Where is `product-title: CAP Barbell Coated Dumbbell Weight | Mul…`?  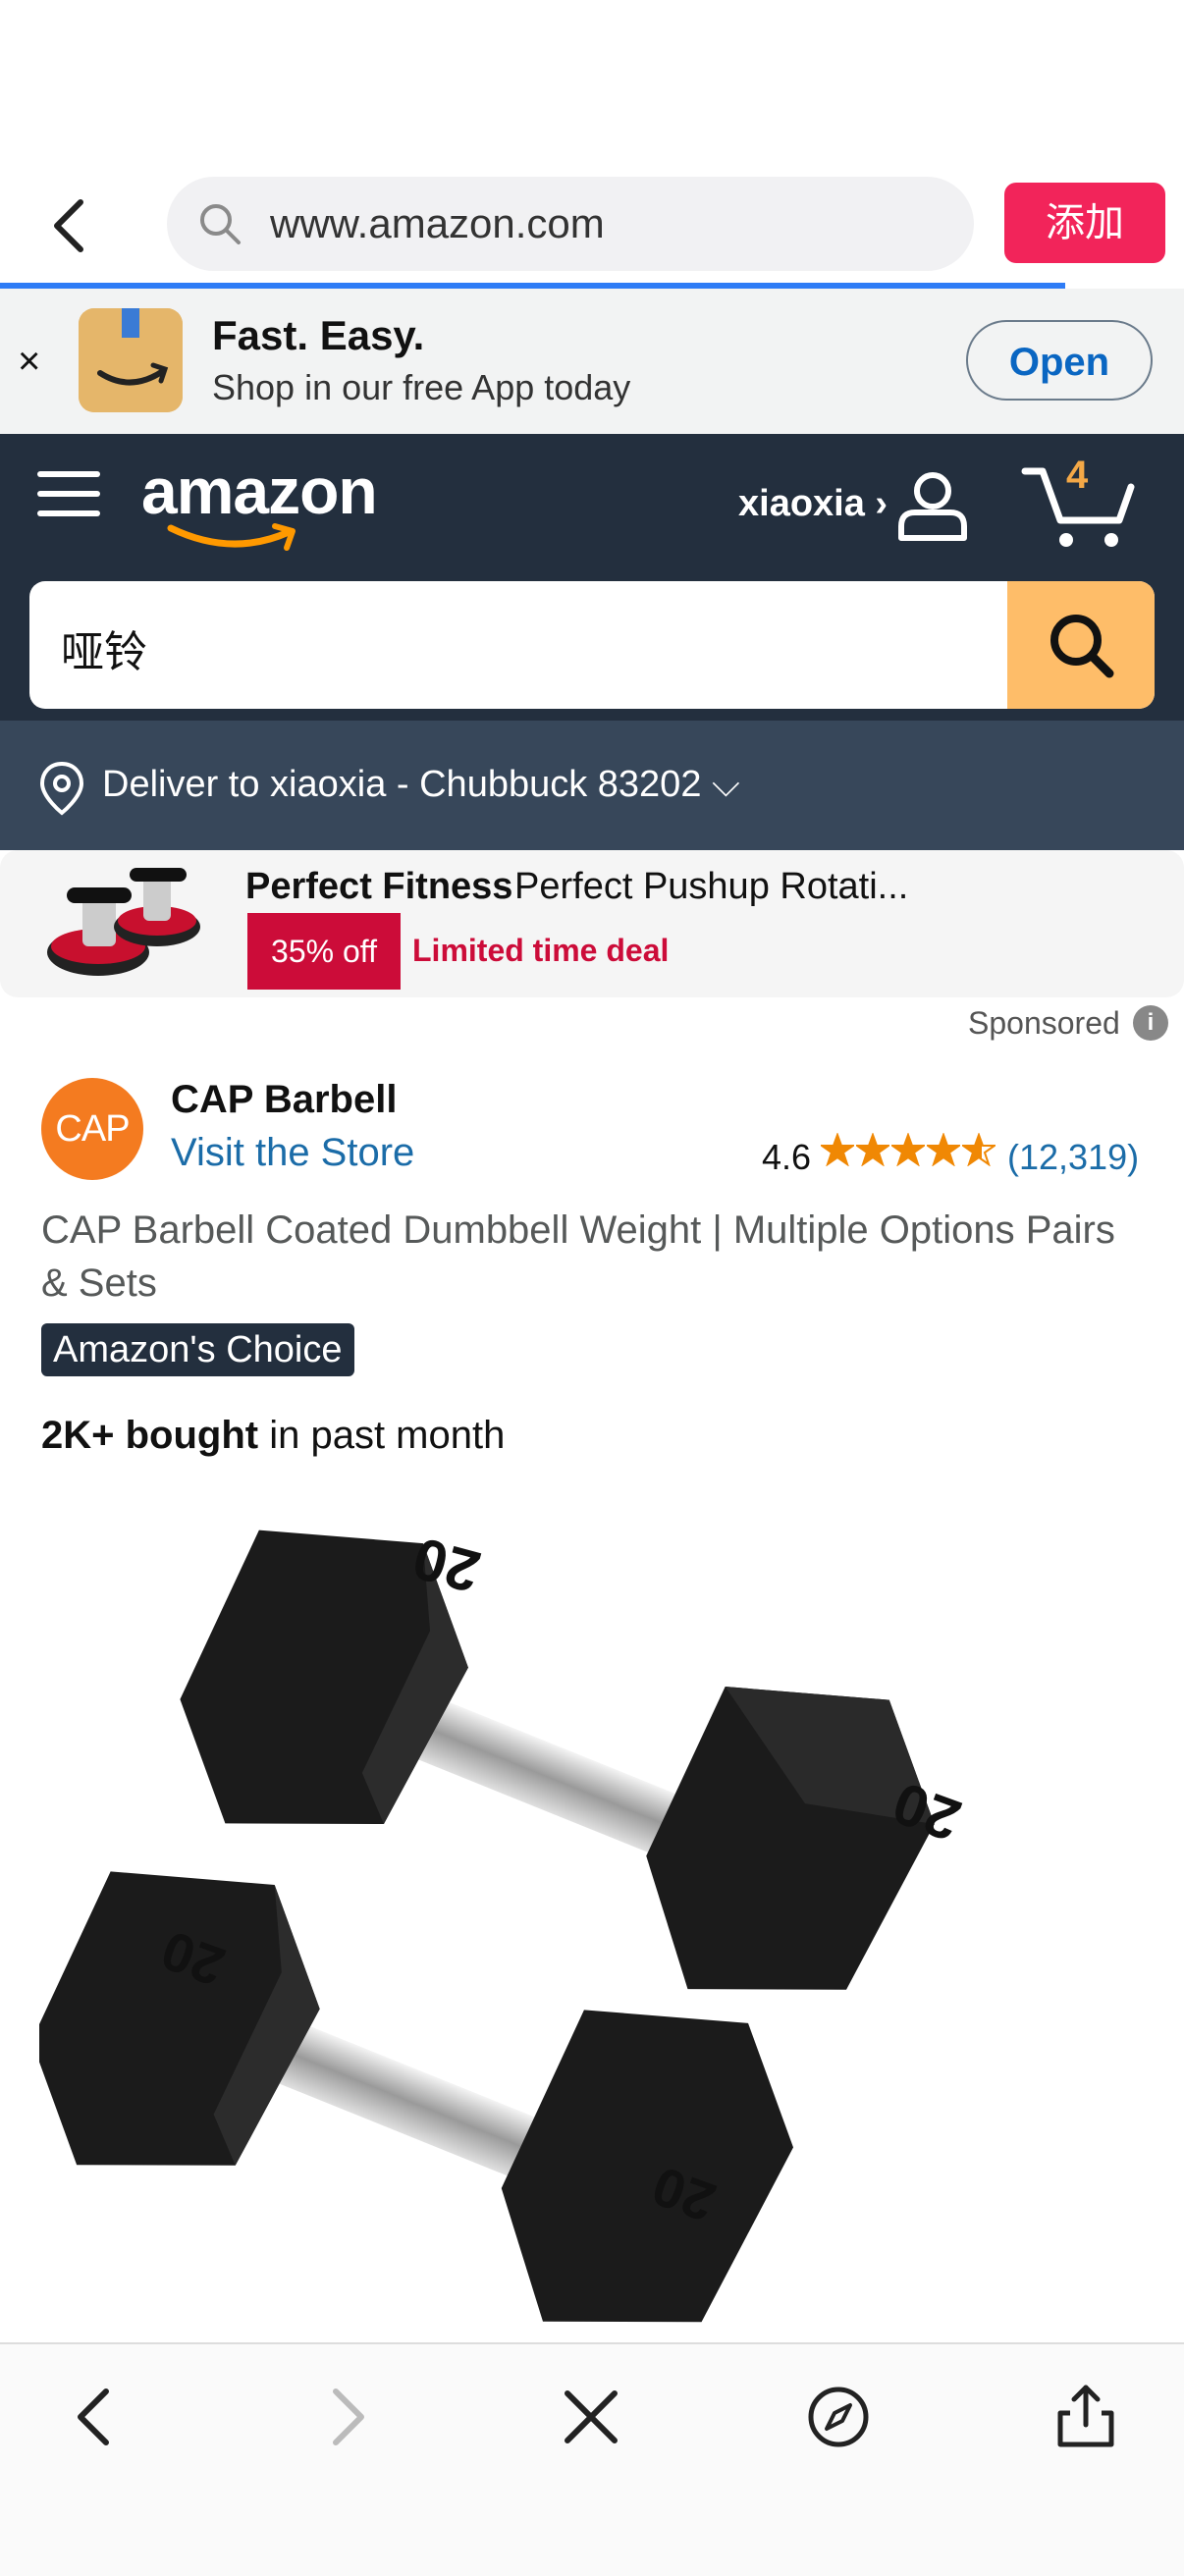
product-title: CAP Barbell Coated Dumbbell Weight | Mul… is located at coordinates (578, 1256).